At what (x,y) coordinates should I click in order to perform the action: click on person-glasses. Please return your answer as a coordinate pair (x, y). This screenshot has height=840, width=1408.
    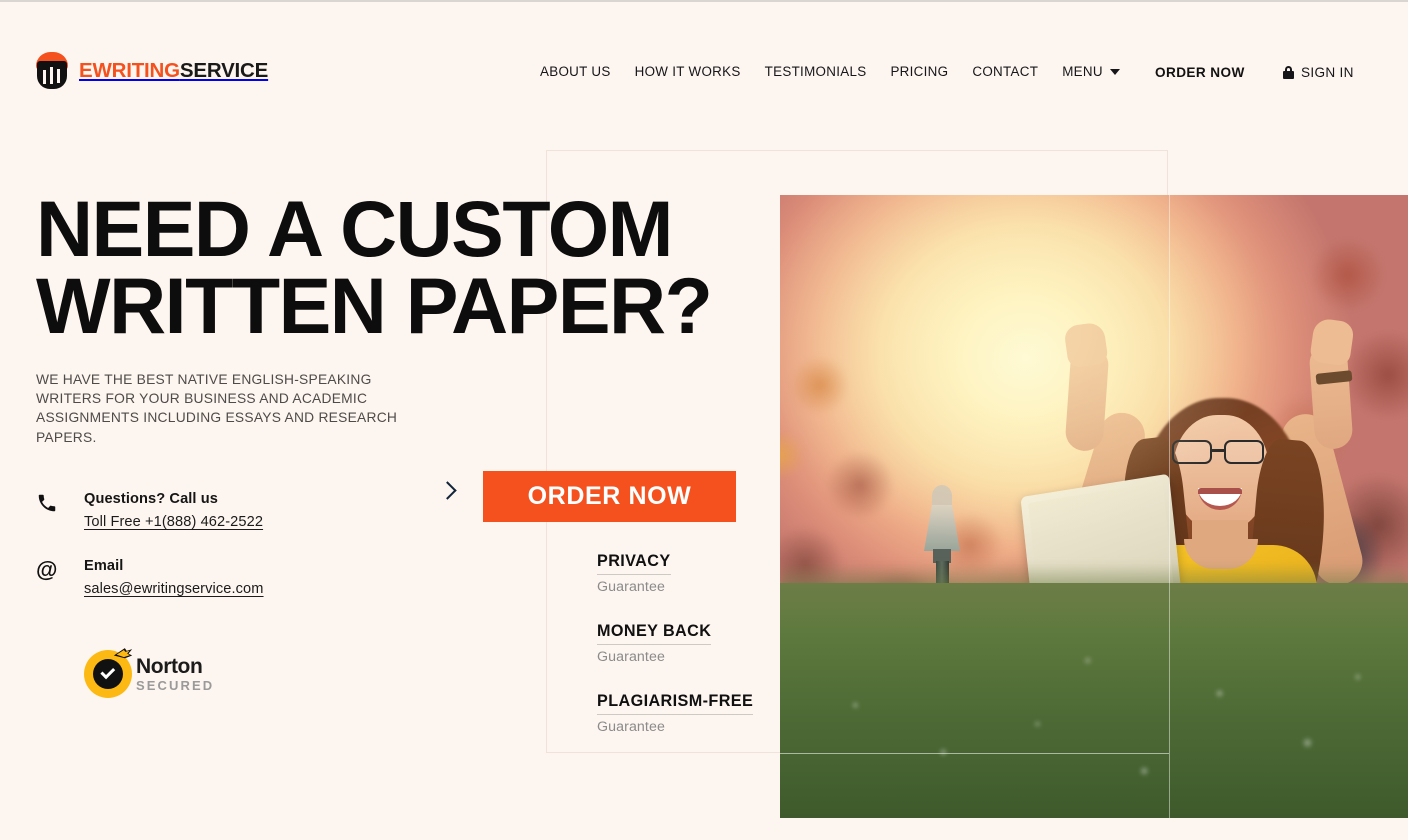
    Looking at the image, I should click on (1222, 452).